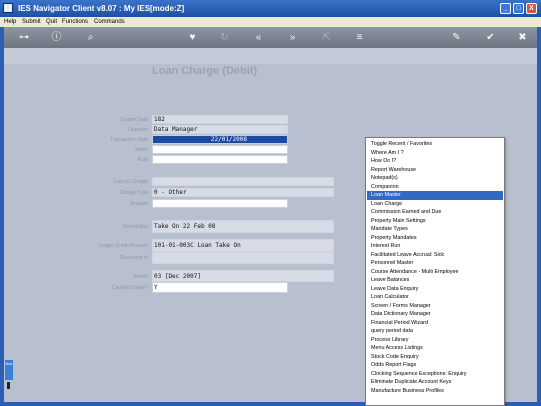  Describe the element at coordinates (522, 37) in the screenshot. I see `cancel-icon: ✖` at that location.